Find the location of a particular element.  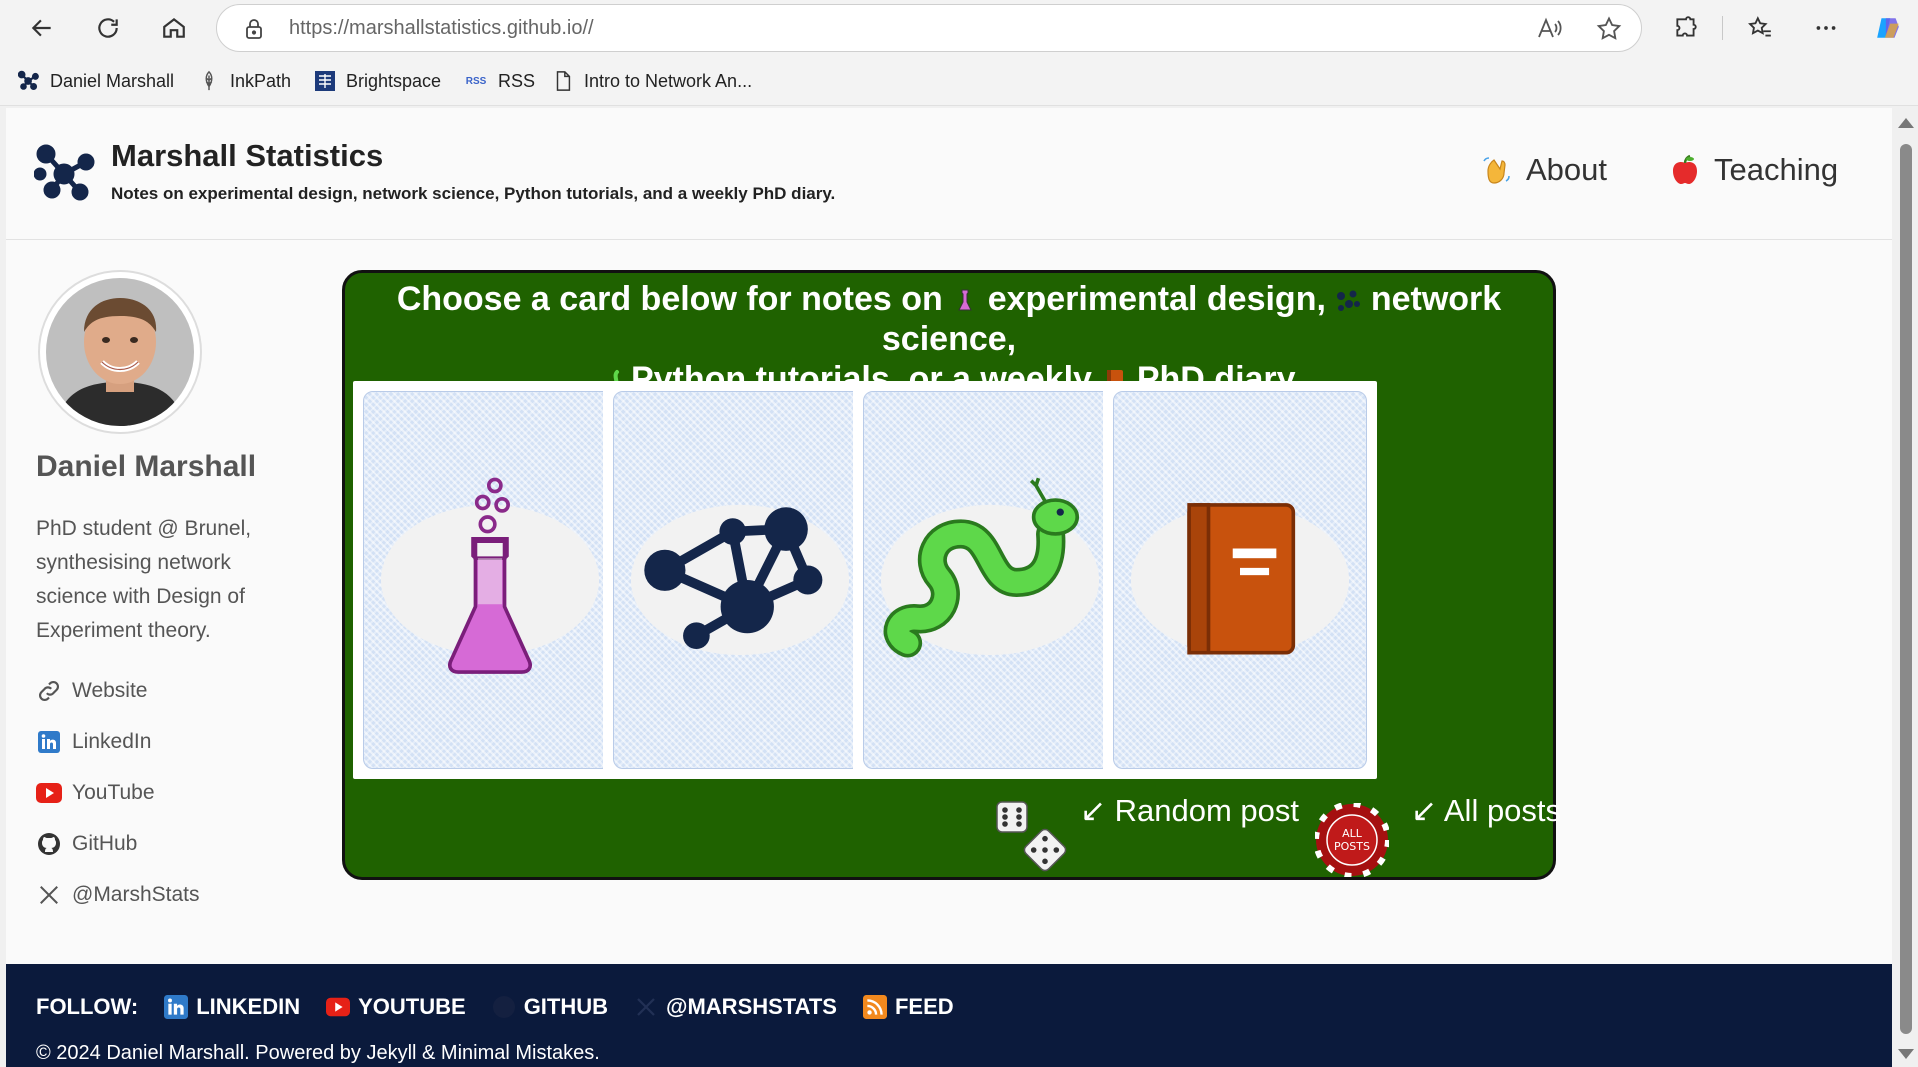

footer-link-feed: FEED is located at coordinates (908, 1007).